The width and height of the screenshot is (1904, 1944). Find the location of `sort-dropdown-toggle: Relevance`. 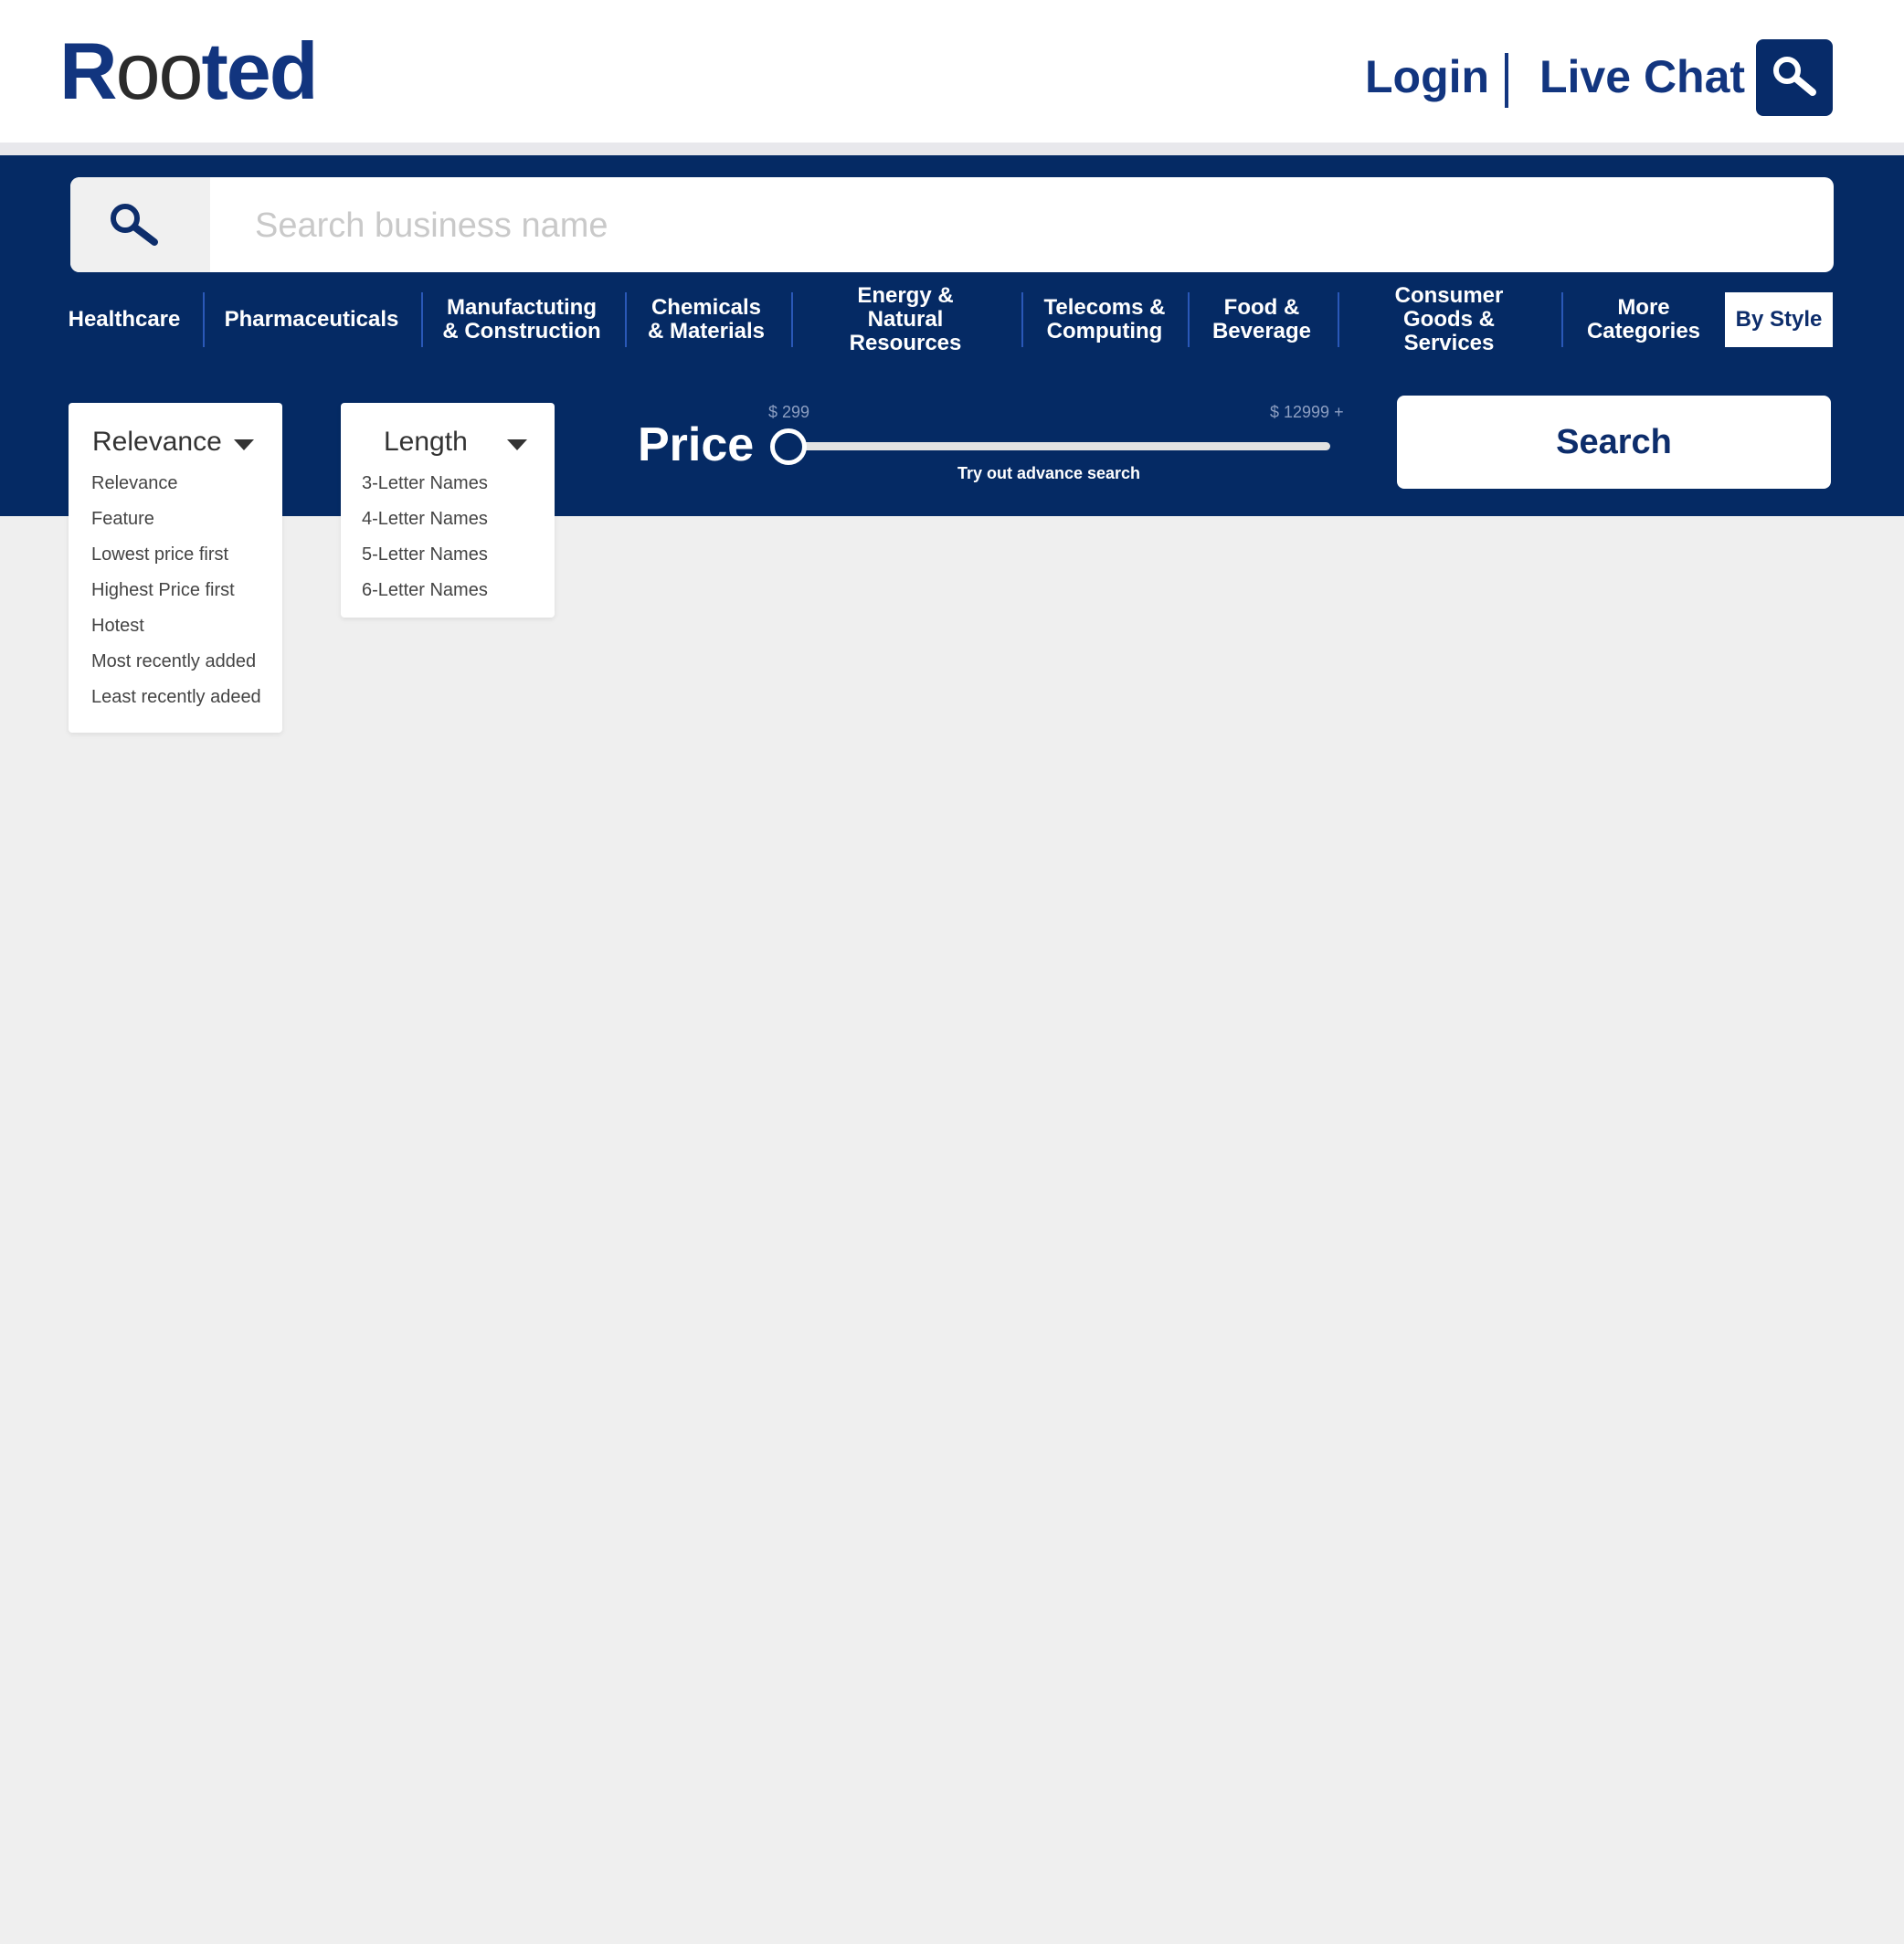

sort-dropdown-toggle: Relevance is located at coordinates (176, 442).